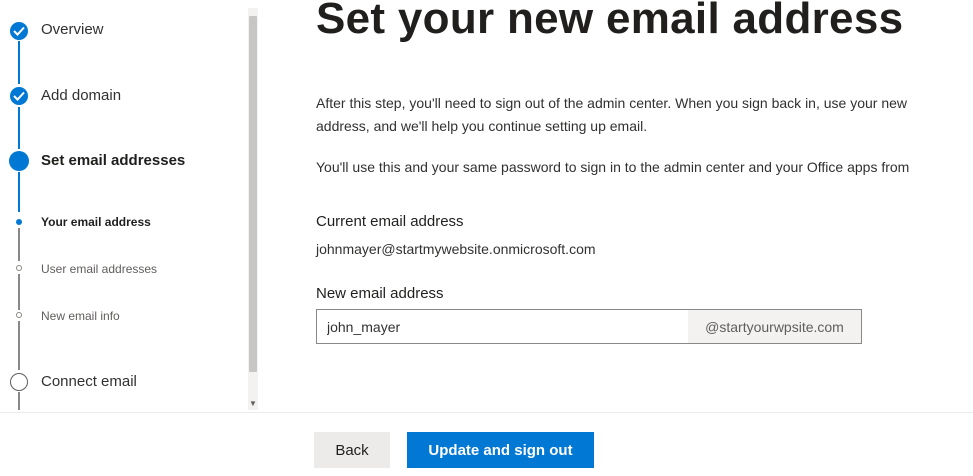 Image resolution: width=973 pixels, height=476 pixels. I want to click on step-set-email-addresses: Set email addresses, so click(113, 160).